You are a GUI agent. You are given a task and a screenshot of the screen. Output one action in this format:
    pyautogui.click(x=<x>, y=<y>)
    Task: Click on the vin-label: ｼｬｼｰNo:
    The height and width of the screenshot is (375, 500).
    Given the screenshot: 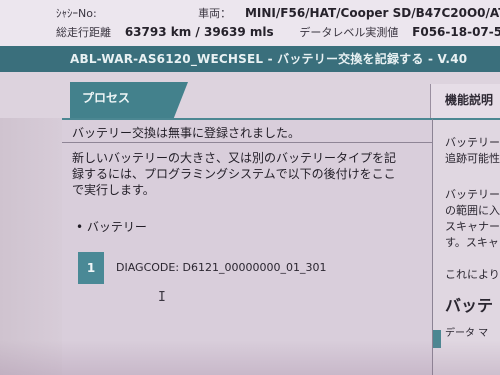 What is the action you would take?
    pyautogui.click(x=76, y=13)
    